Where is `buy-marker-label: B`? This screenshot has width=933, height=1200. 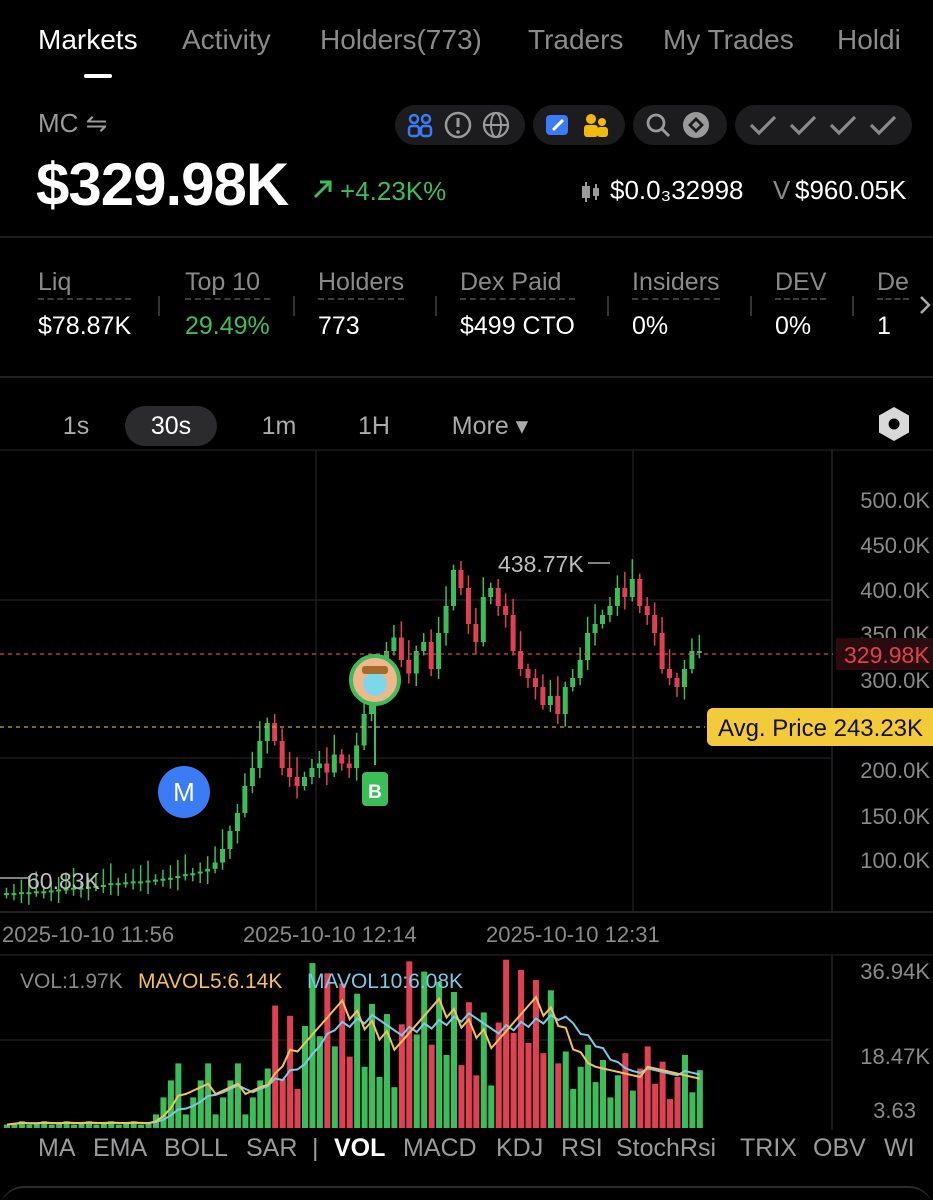
buy-marker-label: B is located at coordinates (375, 792).